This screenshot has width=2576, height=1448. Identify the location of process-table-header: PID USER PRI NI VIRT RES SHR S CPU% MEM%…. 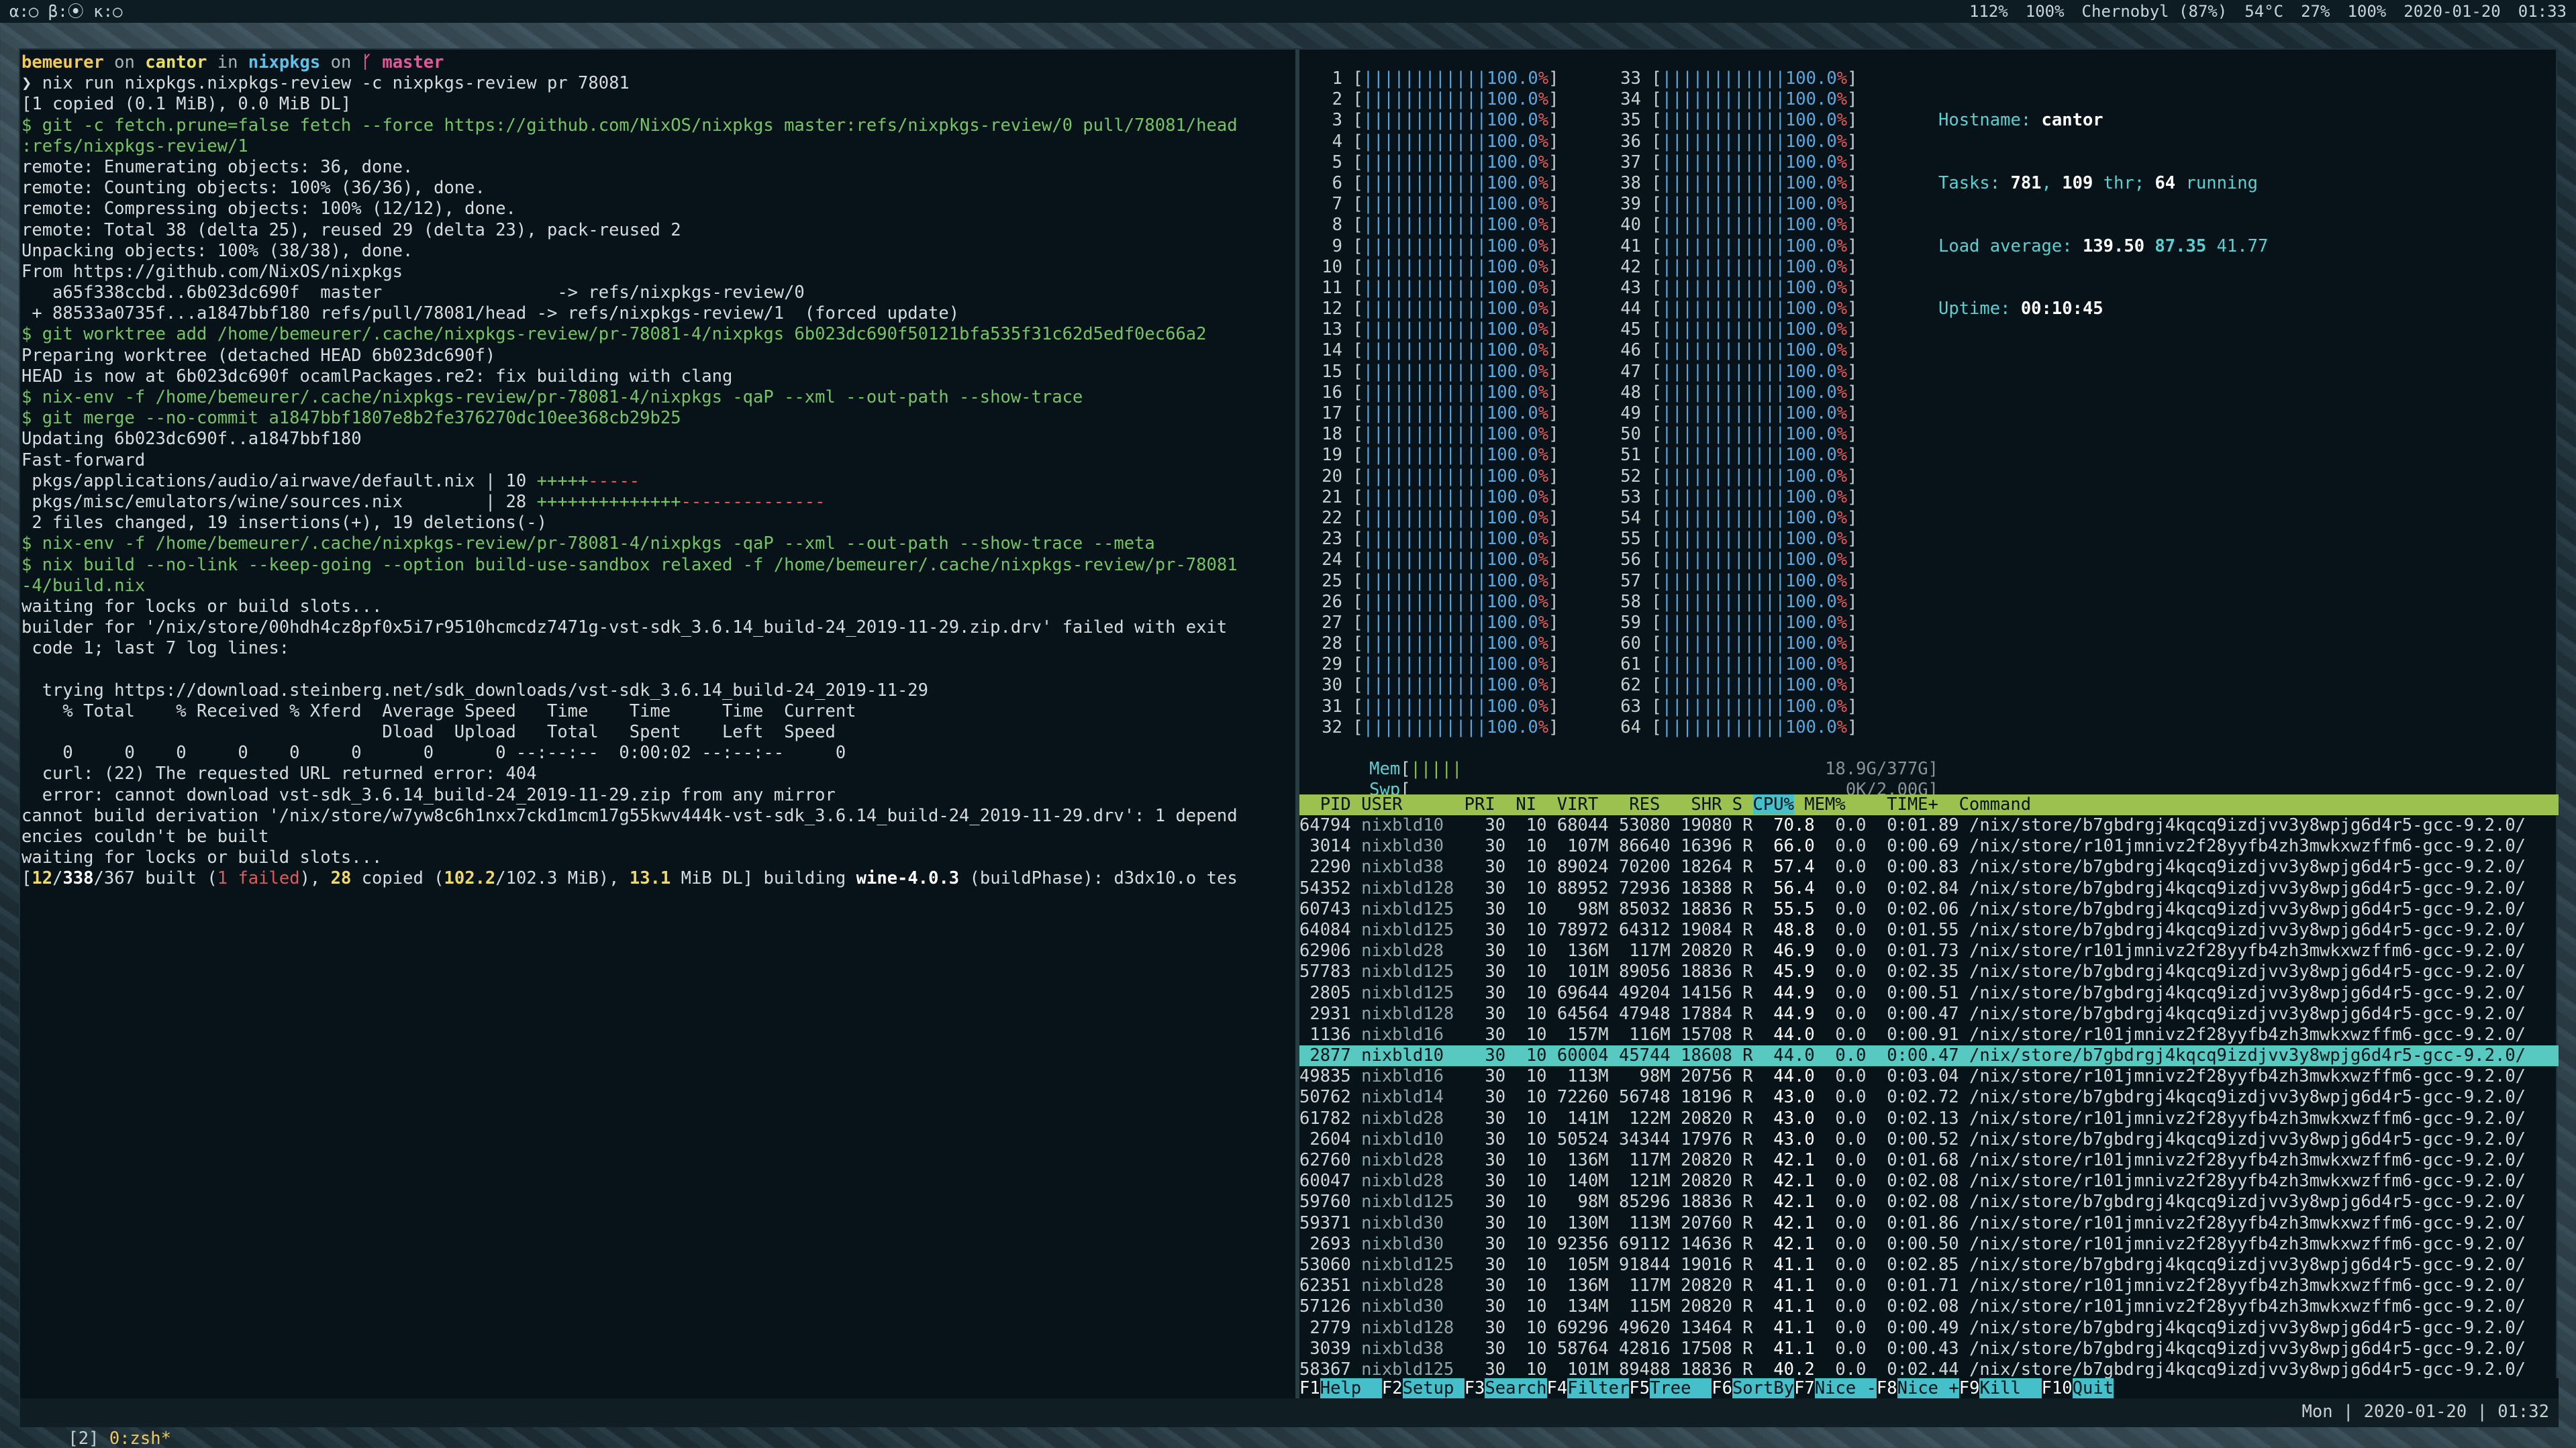
(1929, 804).